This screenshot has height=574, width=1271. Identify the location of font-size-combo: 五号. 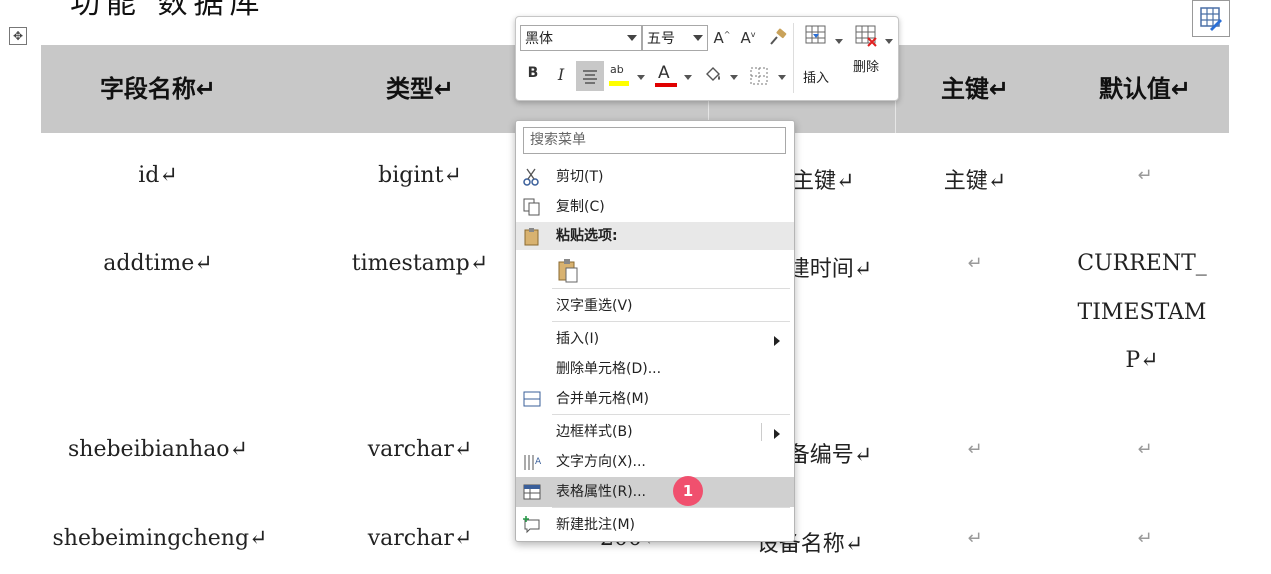
(675, 38).